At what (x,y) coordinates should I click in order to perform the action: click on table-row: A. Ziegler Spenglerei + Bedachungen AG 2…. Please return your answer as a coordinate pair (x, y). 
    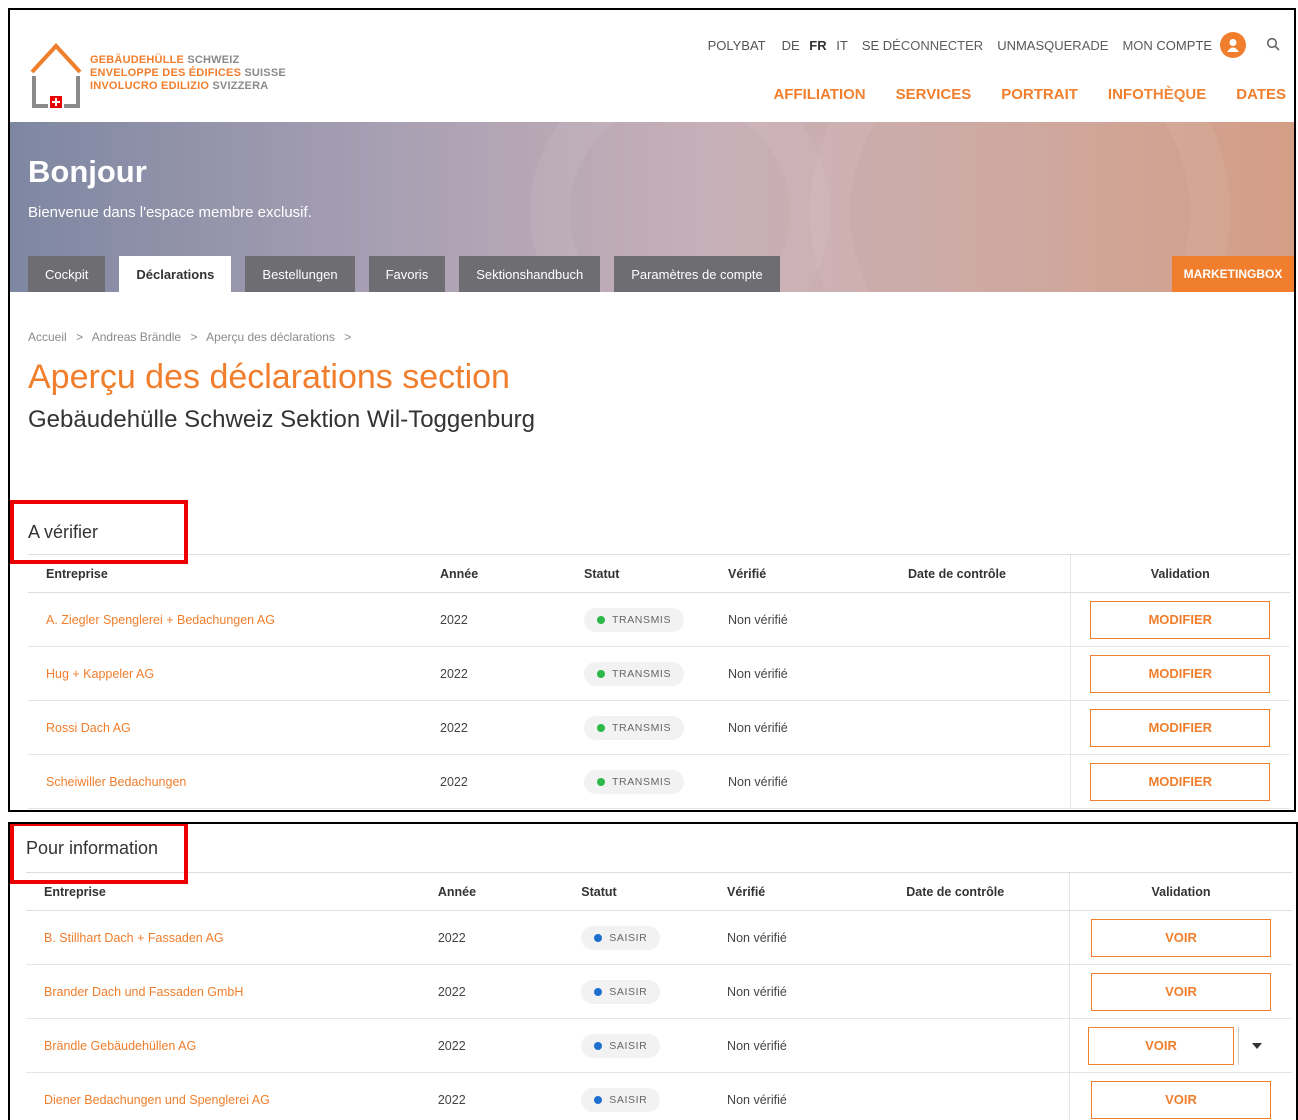
    Looking at the image, I should click on (659, 619).